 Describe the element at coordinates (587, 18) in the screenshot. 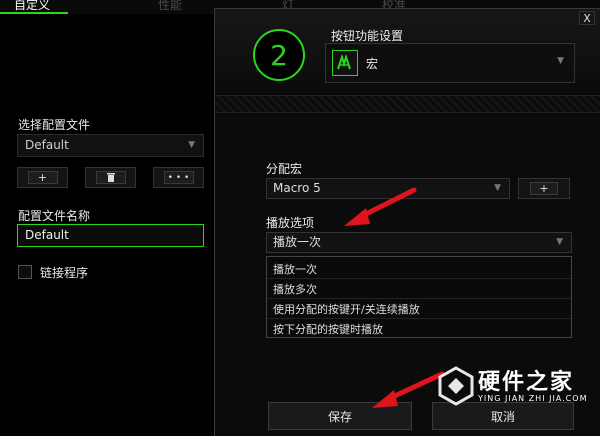

I see `close-icon: X` at that location.